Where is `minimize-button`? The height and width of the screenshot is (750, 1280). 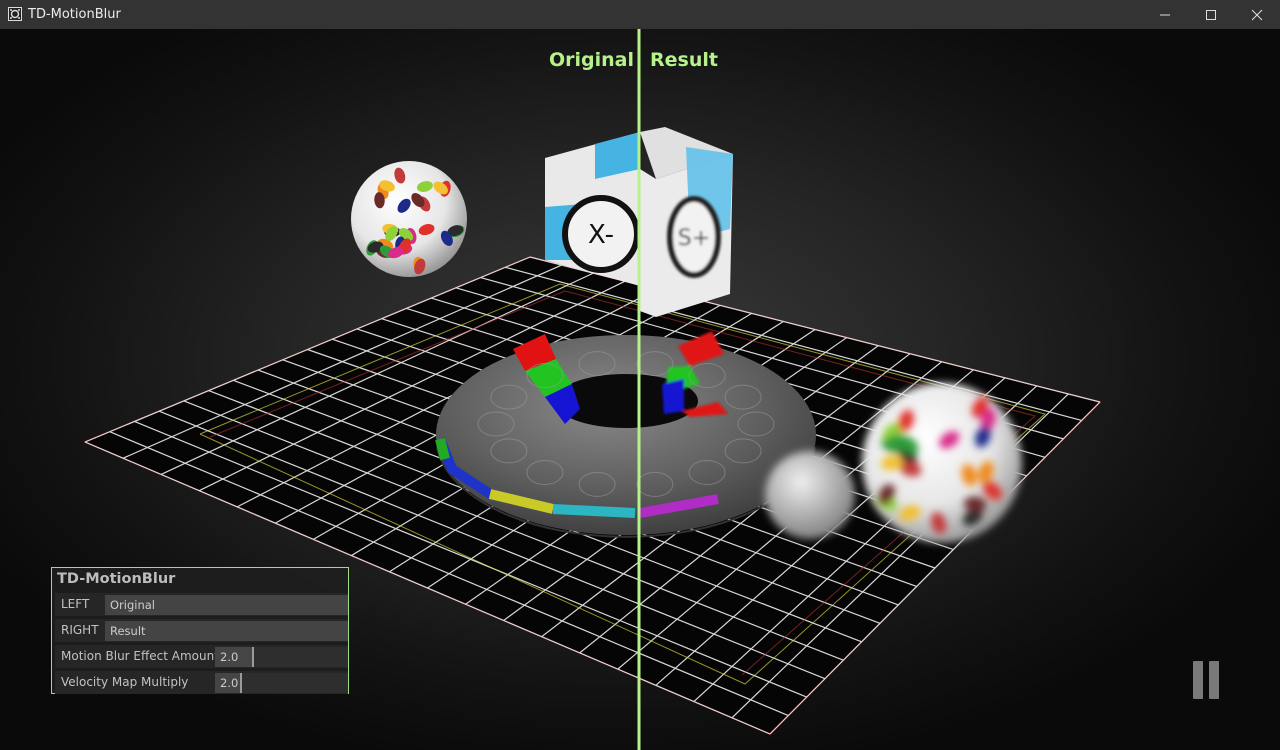
minimize-button is located at coordinates (1165, 14).